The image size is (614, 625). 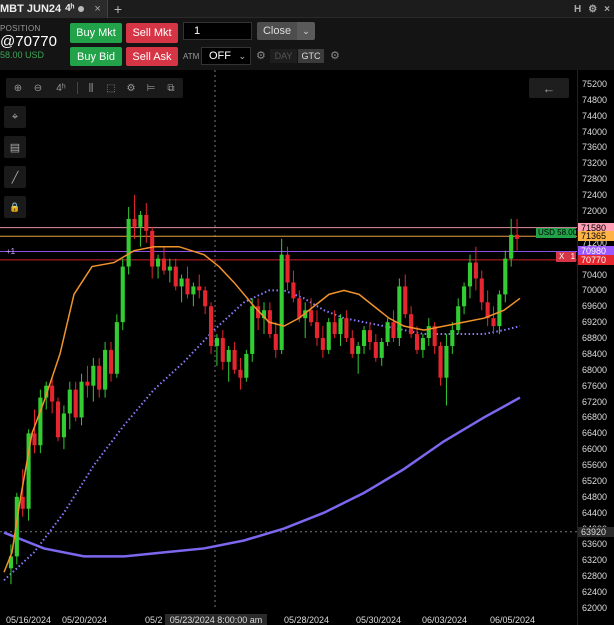 I want to click on price-tick: 69600, so click(x=595, y=306).